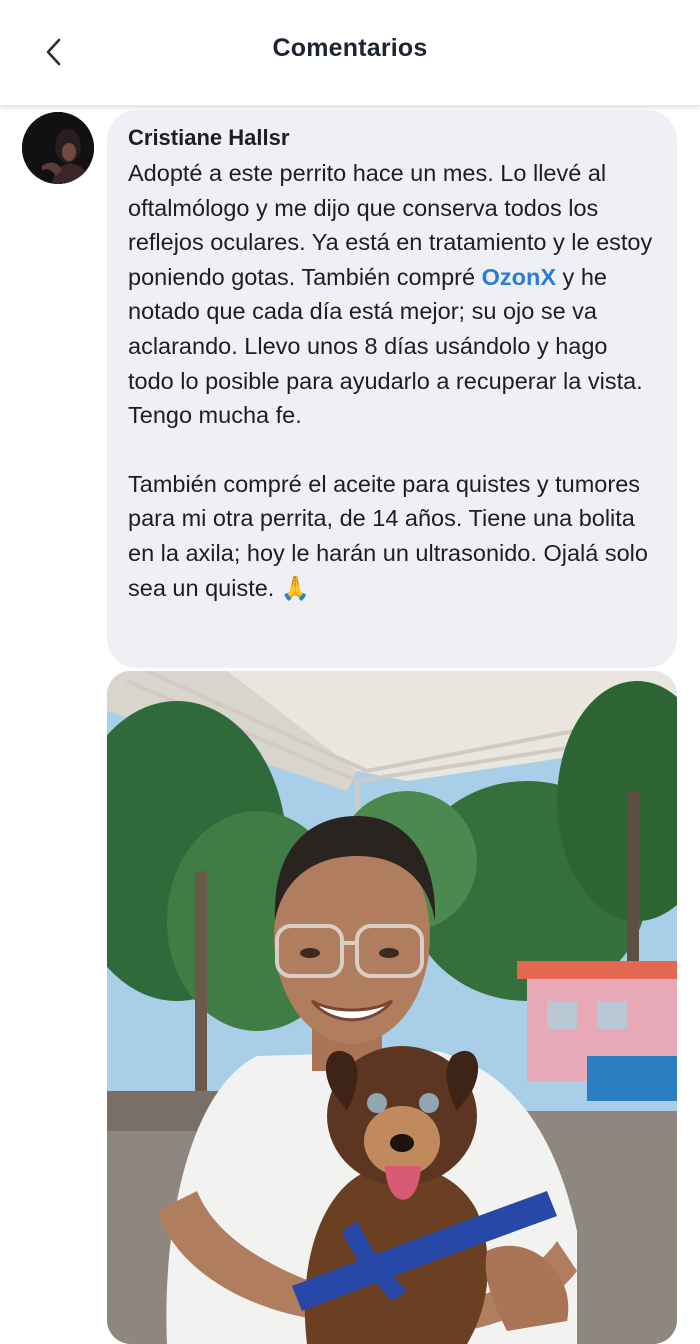 The height and width of the screenshot is (1344, 700). Describe the element at coordinates (519, 277) in the screenshot. I see `product-link: OzonX` at that location.